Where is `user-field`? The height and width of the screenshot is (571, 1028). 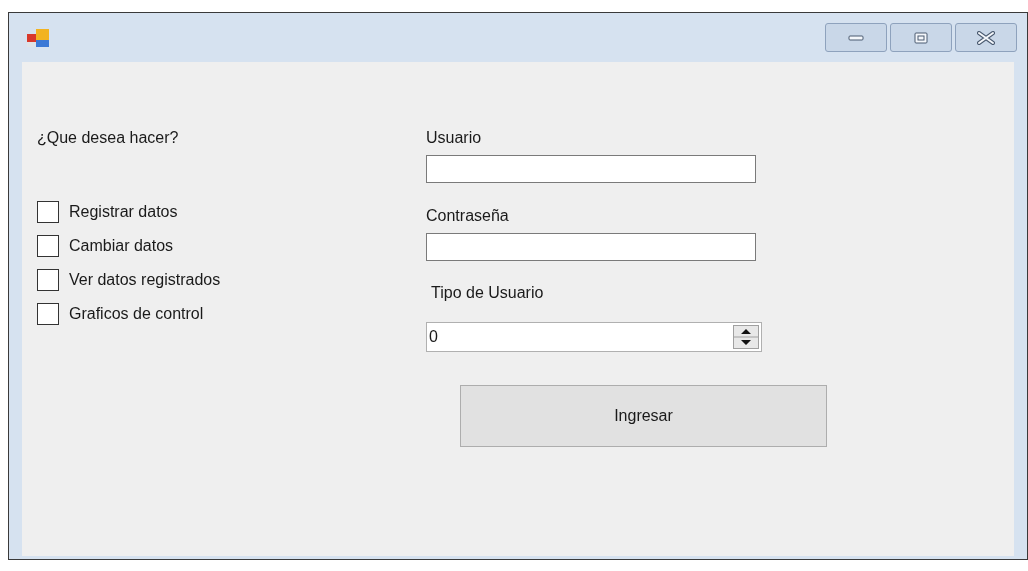
user-field is located at coordinates (591, 169).